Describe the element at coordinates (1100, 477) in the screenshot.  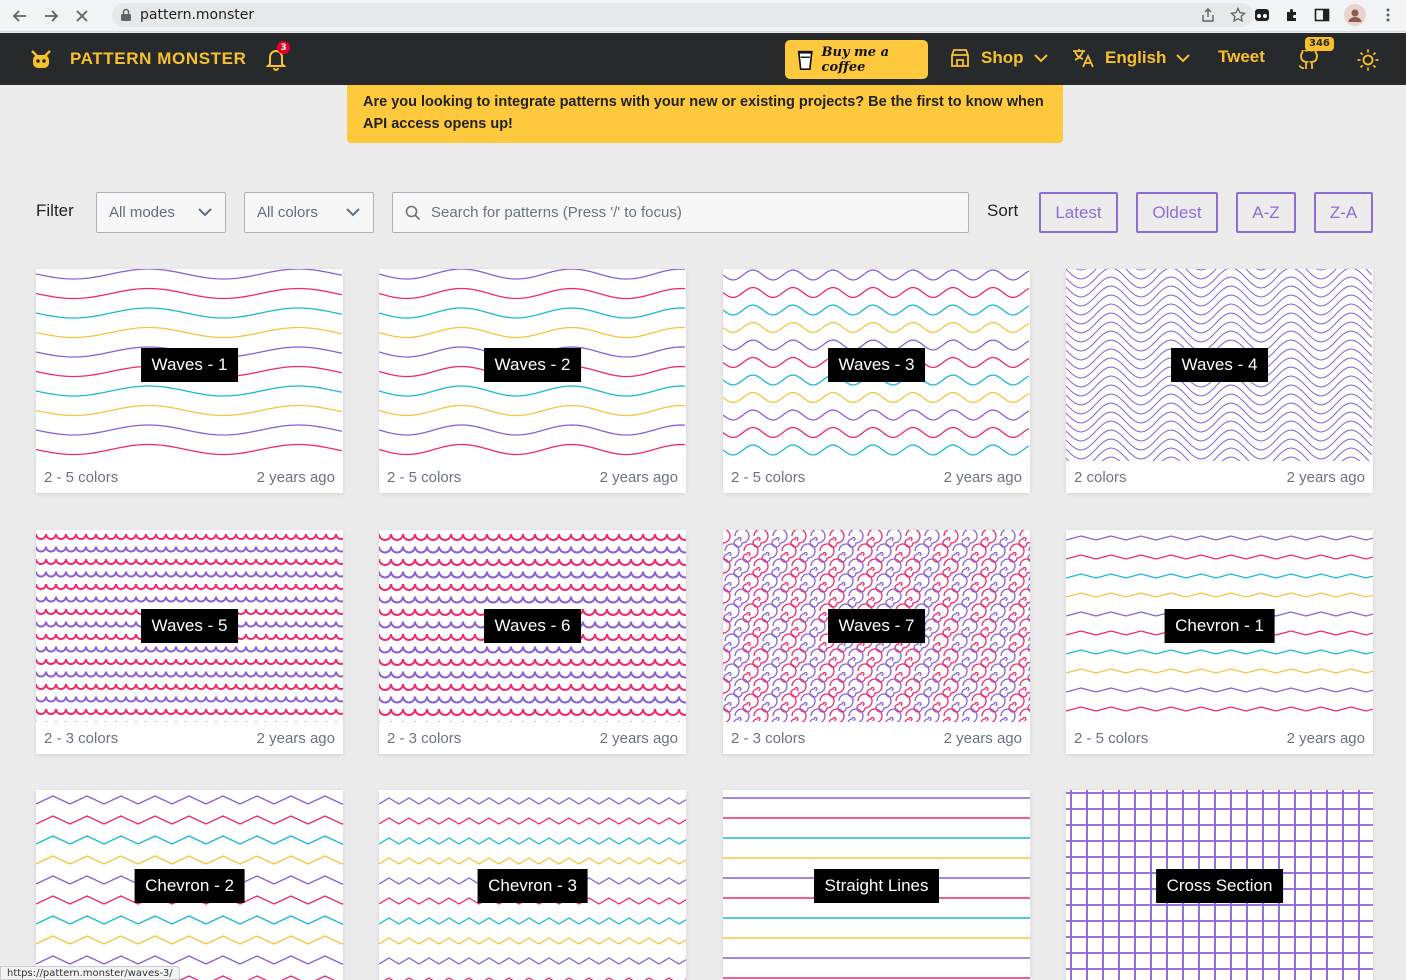
I see `pattern-color-count: 2 colors` at that location.